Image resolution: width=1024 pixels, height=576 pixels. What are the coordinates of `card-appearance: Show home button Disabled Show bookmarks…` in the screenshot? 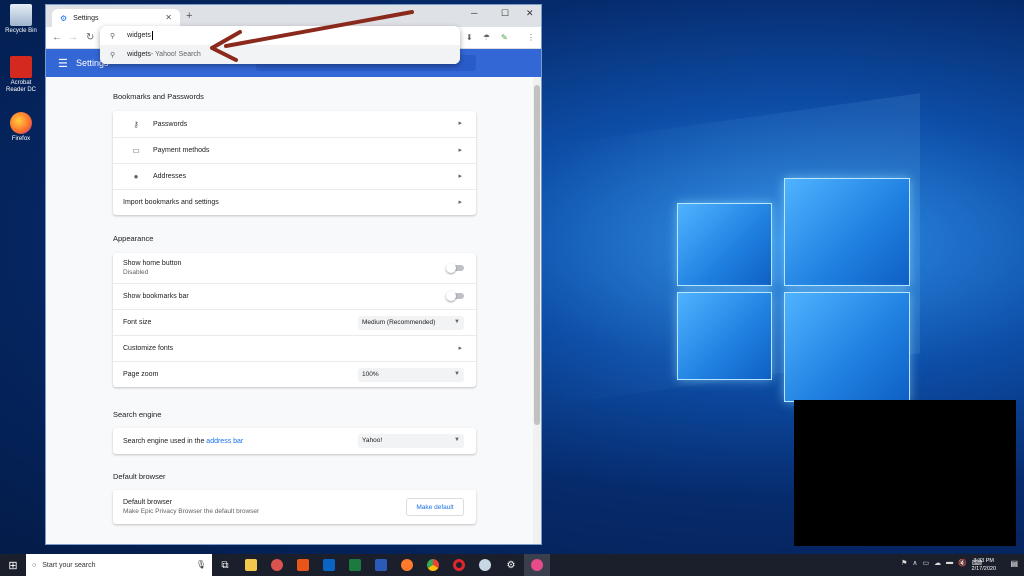 It's located at (294, 320).